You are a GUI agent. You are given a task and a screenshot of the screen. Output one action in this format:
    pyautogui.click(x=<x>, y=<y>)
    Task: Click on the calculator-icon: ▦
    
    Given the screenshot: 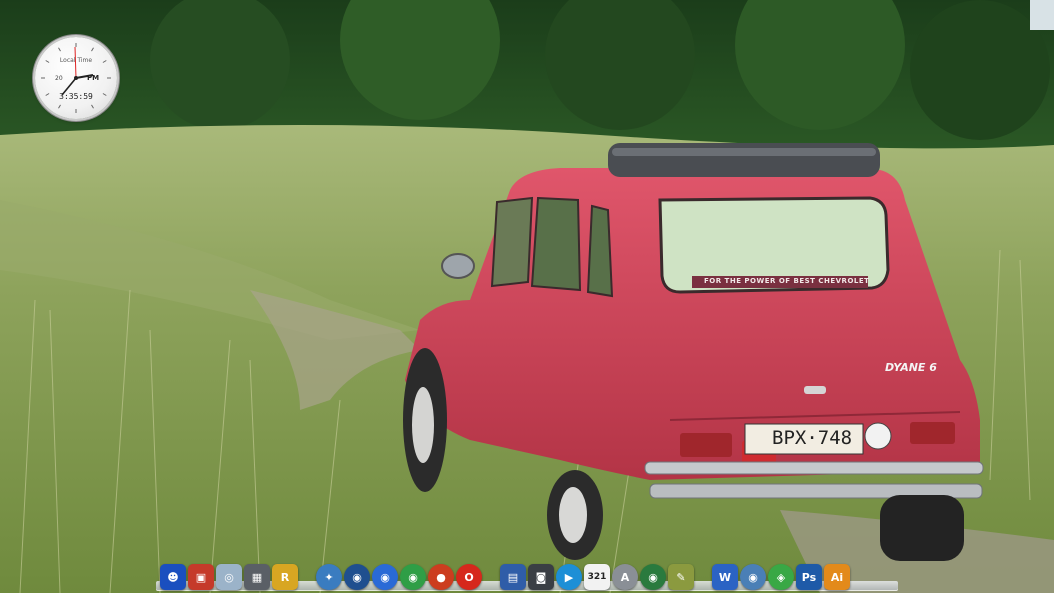 What is the action you would take?
    pyautogui.click(x=257, y=577)
    